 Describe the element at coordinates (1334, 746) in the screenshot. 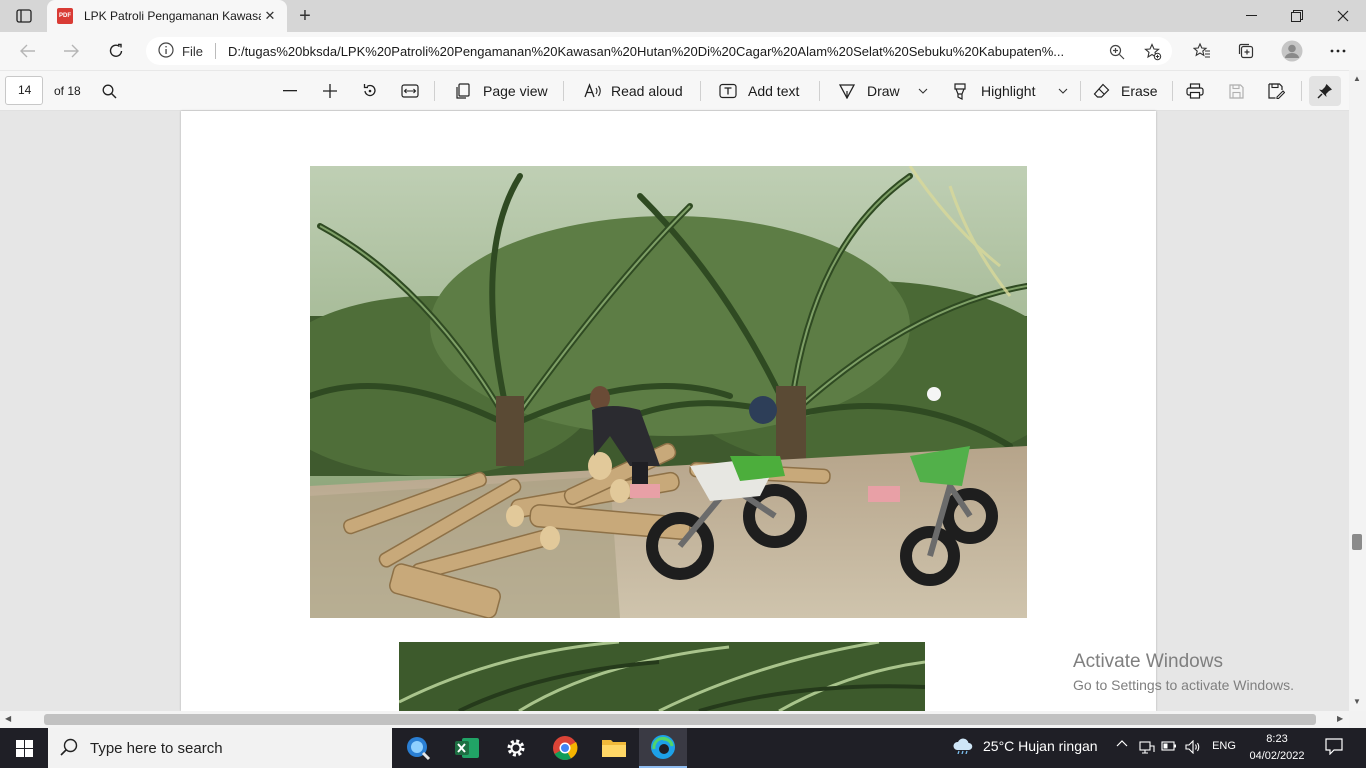

I see `notifications-icon` at that location.